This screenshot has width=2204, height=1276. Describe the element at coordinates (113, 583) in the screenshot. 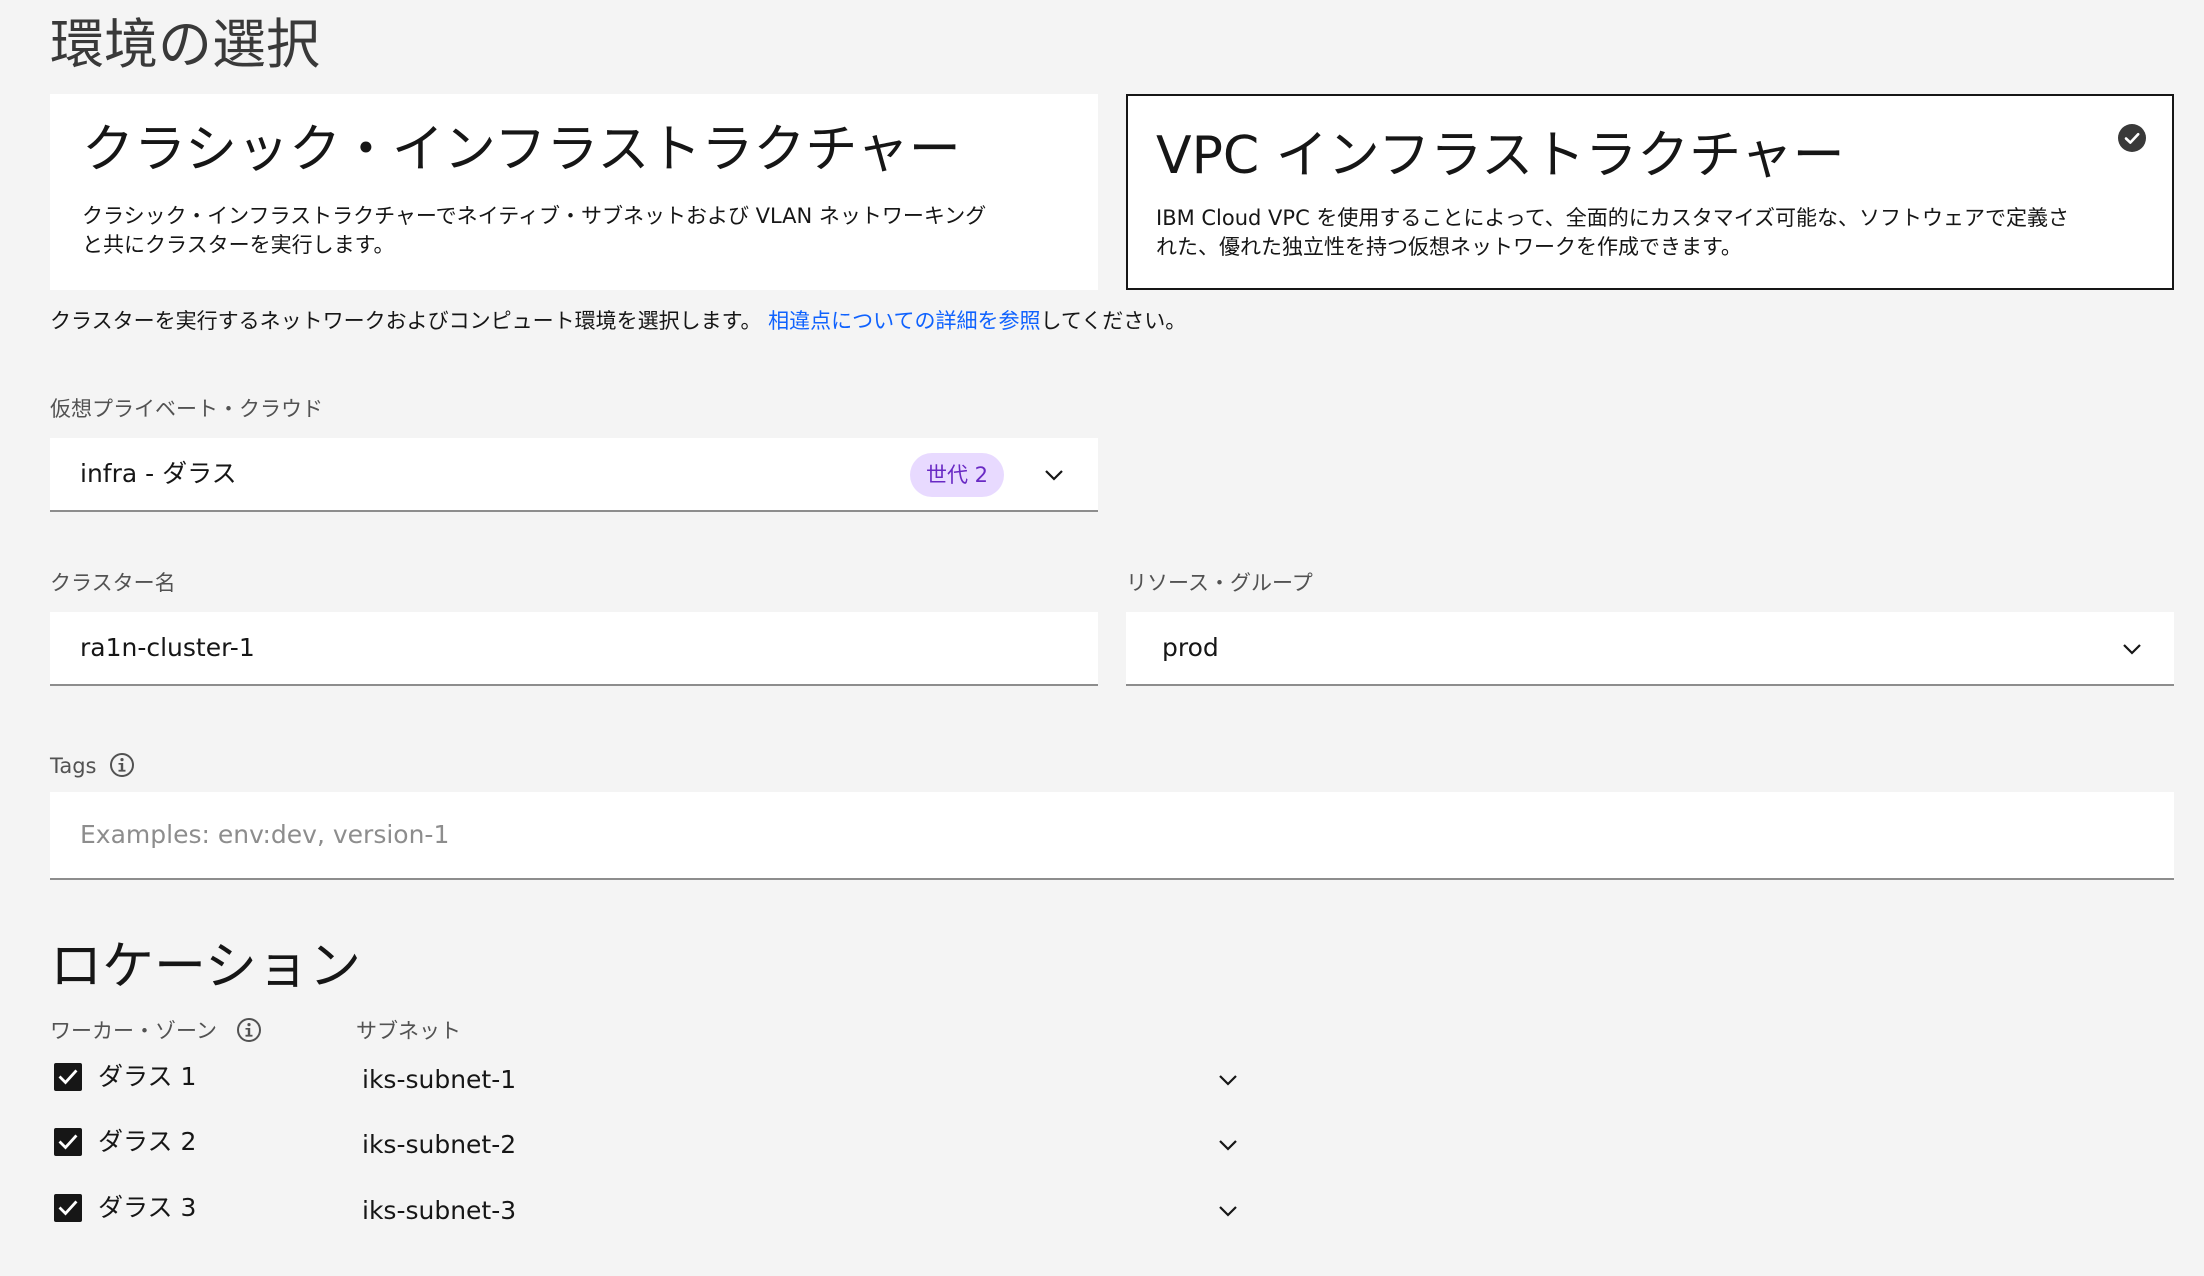

I see `cluster-name-label: クラスター名` at that location.